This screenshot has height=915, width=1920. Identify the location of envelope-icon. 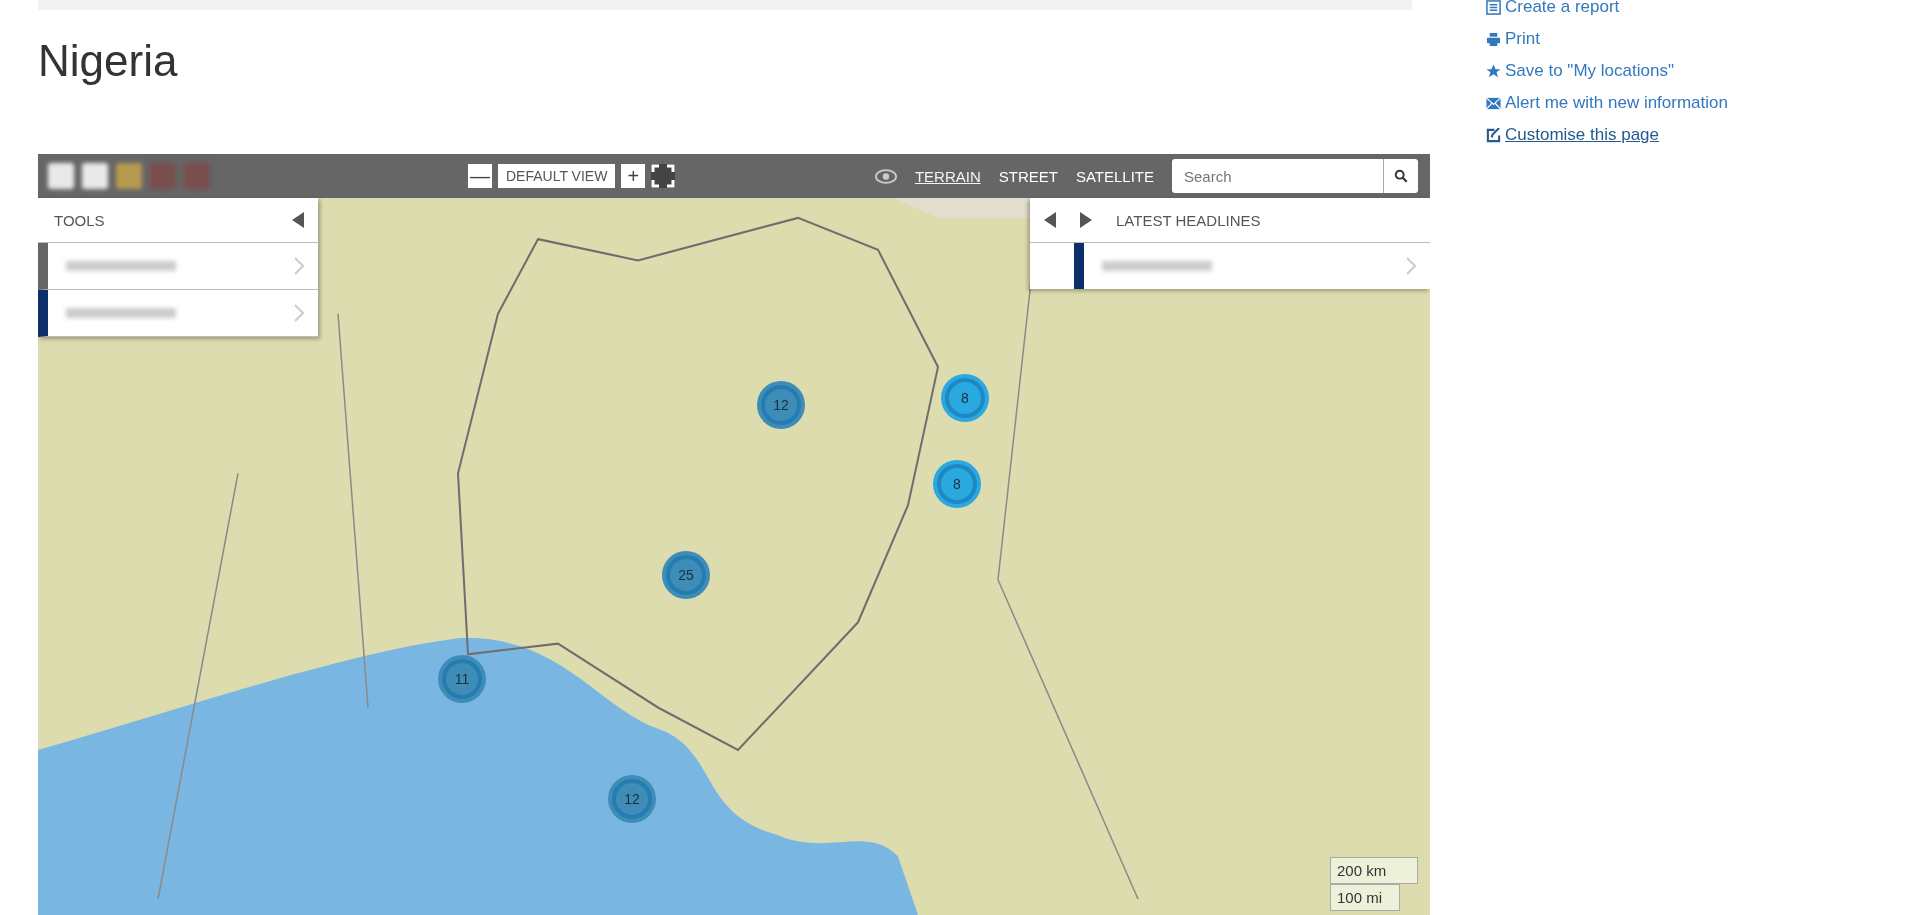
(1493, 103).